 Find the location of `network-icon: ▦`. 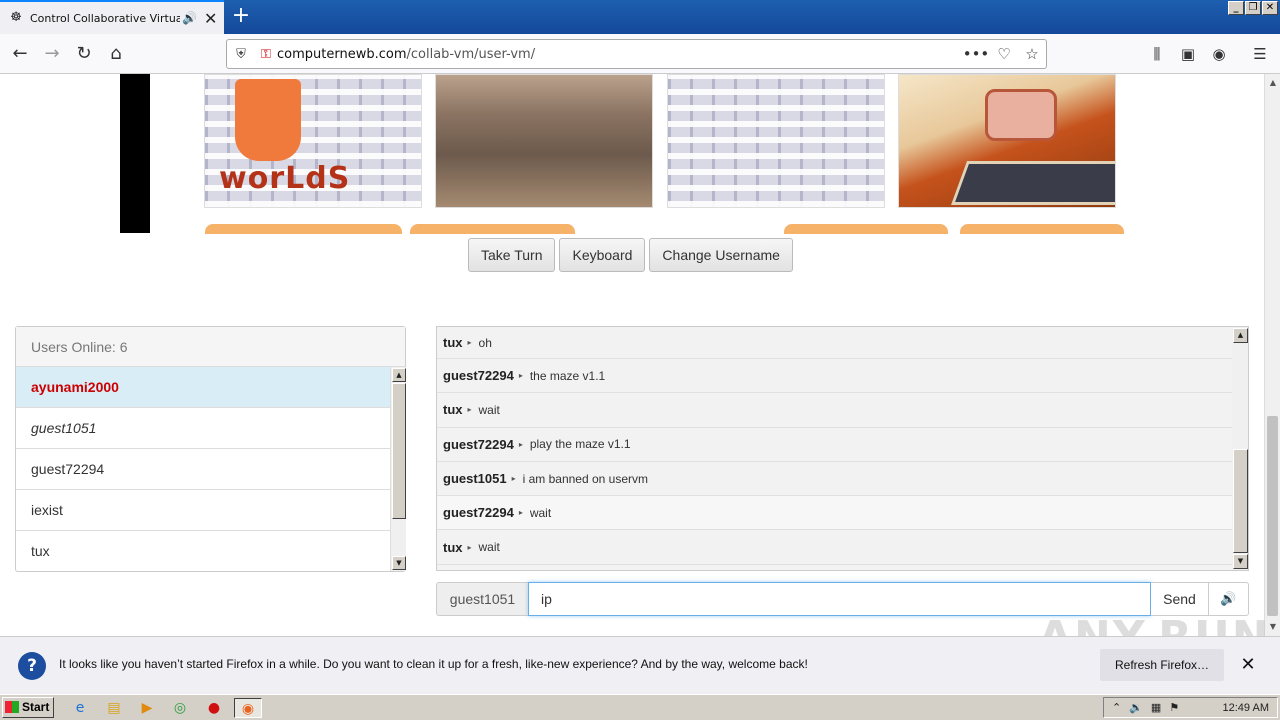

network-icon: ▦ is located at coordinates (1156, 707).